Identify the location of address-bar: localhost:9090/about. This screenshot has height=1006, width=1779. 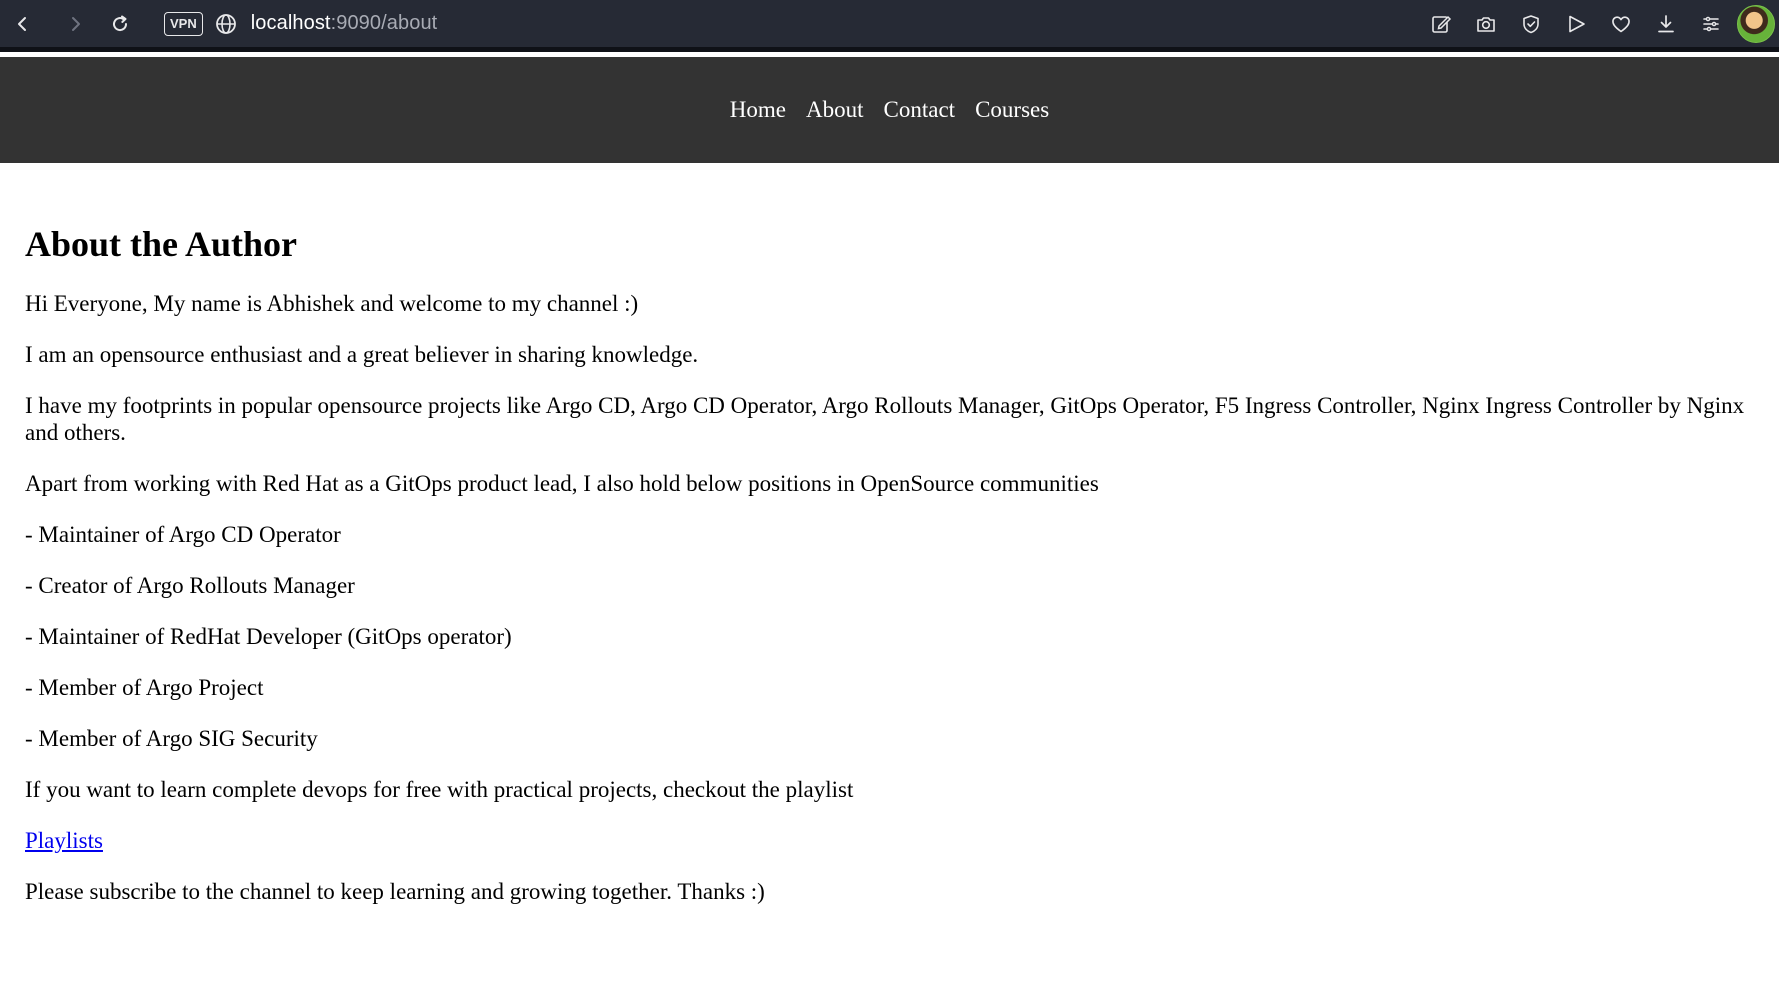
(344, 23).